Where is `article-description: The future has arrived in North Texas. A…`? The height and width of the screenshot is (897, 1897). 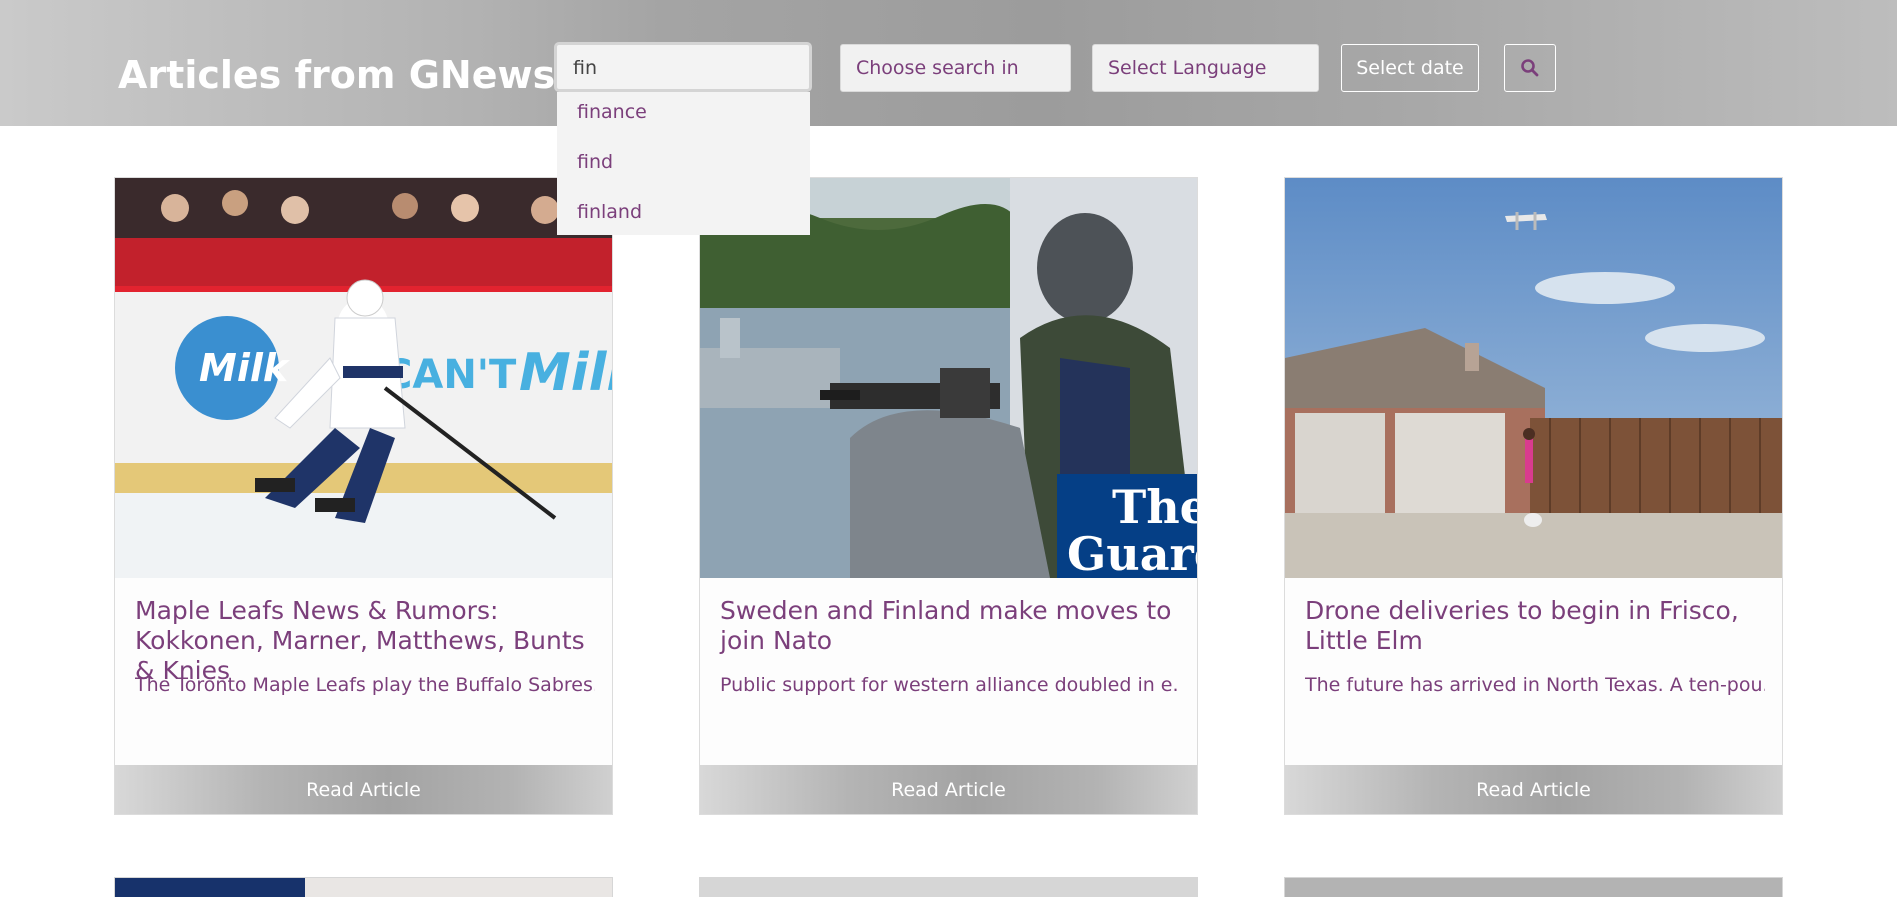 article-description: The future has arrived in North Texas. A… is located at coordinates (1535, 685).